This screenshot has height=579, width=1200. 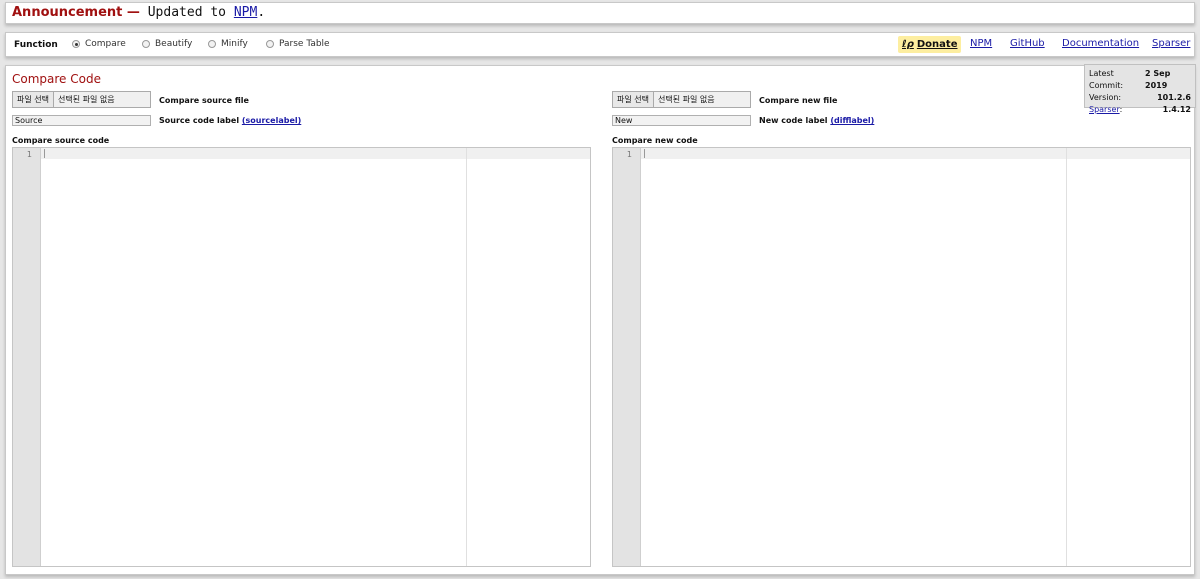 I want to click on nav-link-github: GitHub, so click(x=1027, y=43).